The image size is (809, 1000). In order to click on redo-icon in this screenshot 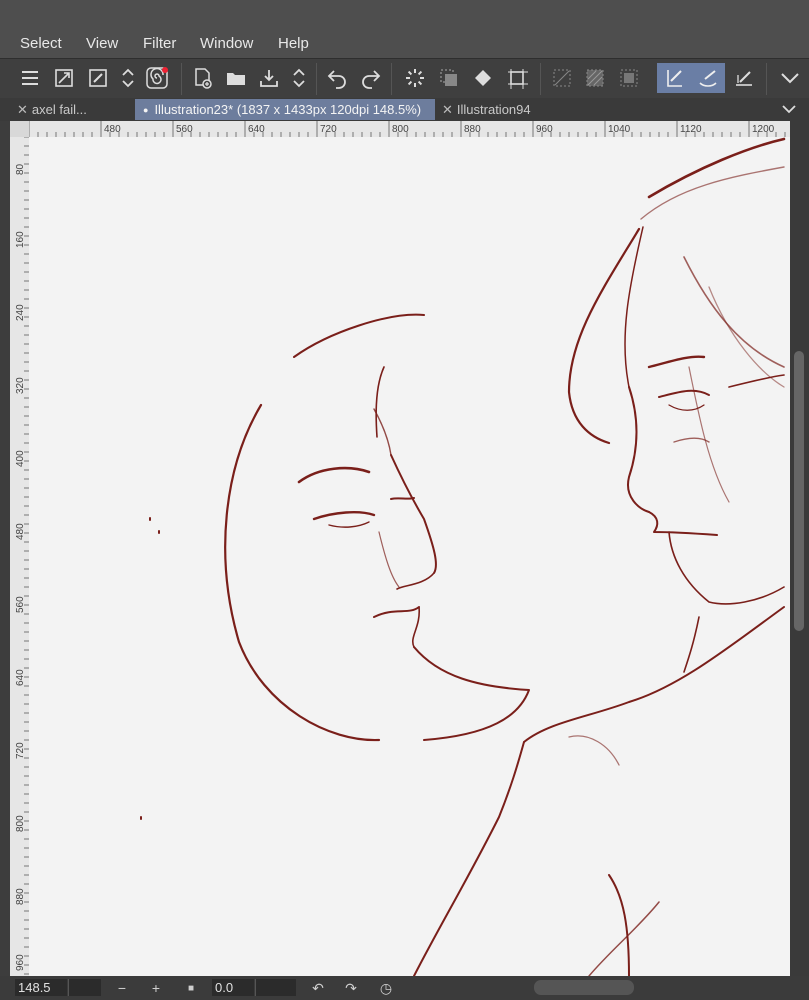, I will do `click(371, 78)`.